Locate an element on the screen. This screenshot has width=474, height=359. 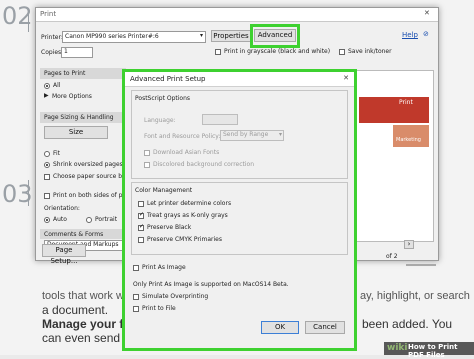
portrait-label: Portrait is located at coordinates (106, 219).